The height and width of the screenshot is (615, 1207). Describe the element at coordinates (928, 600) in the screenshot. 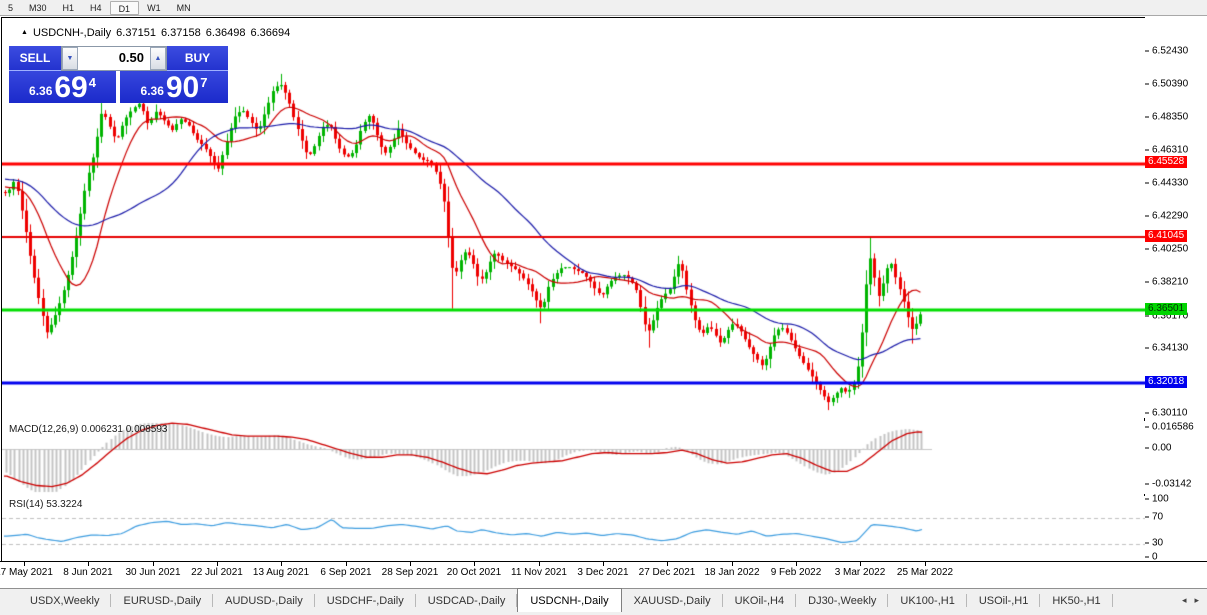

I see `chart-tab: UK100-,H1` at that location.